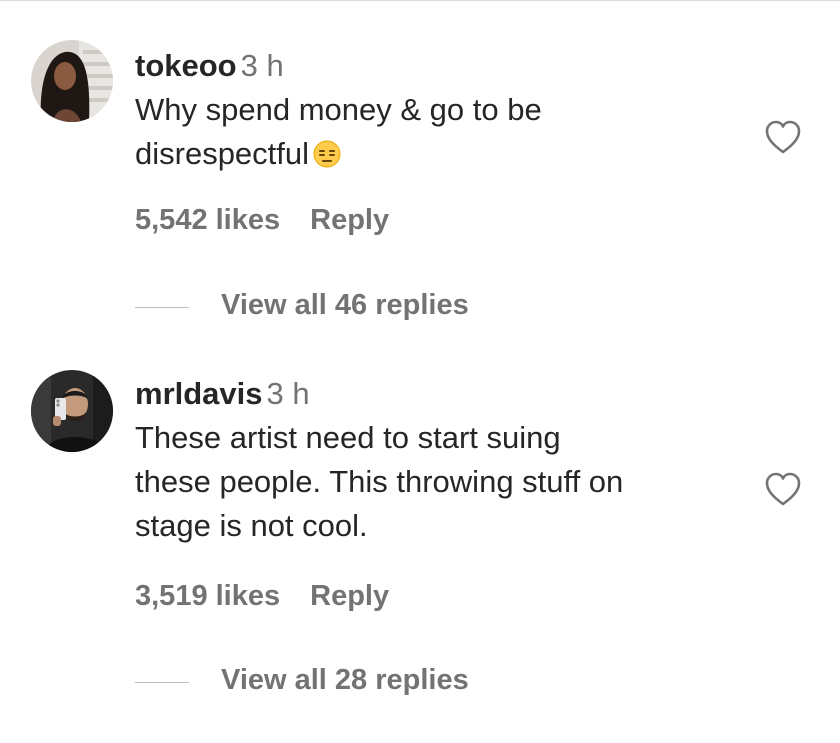 The height and width of the screenshot is (743, 840). I want to click on avatar-tokeoo, so click(72, 81).